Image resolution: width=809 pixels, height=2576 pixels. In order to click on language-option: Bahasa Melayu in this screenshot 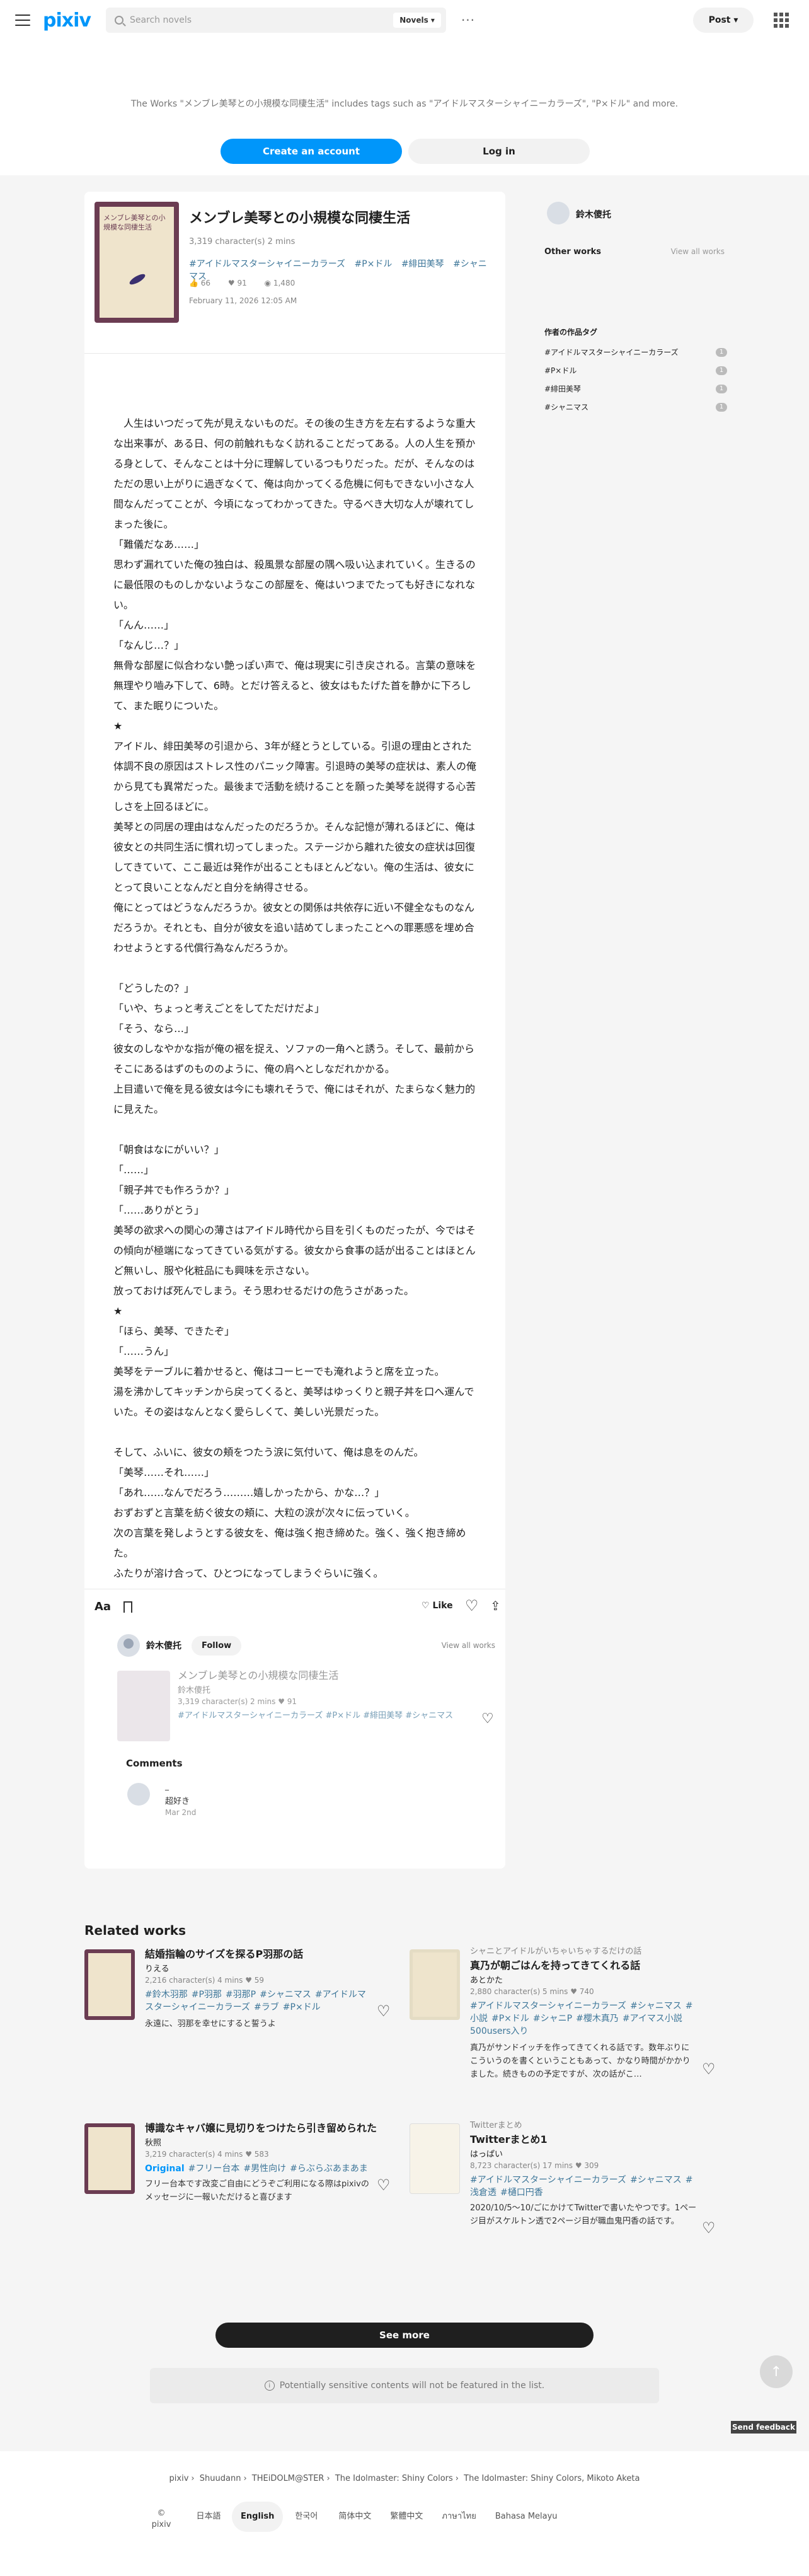, I will do `click(526, 2517)`.